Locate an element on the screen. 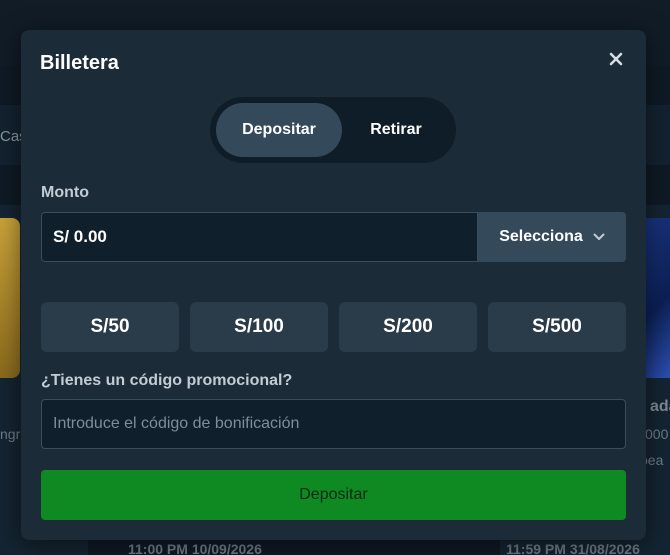 The width and height of the screenshot is (670, 555). quick-amount-100-button: S/100 is located at coordinates (259, 327).